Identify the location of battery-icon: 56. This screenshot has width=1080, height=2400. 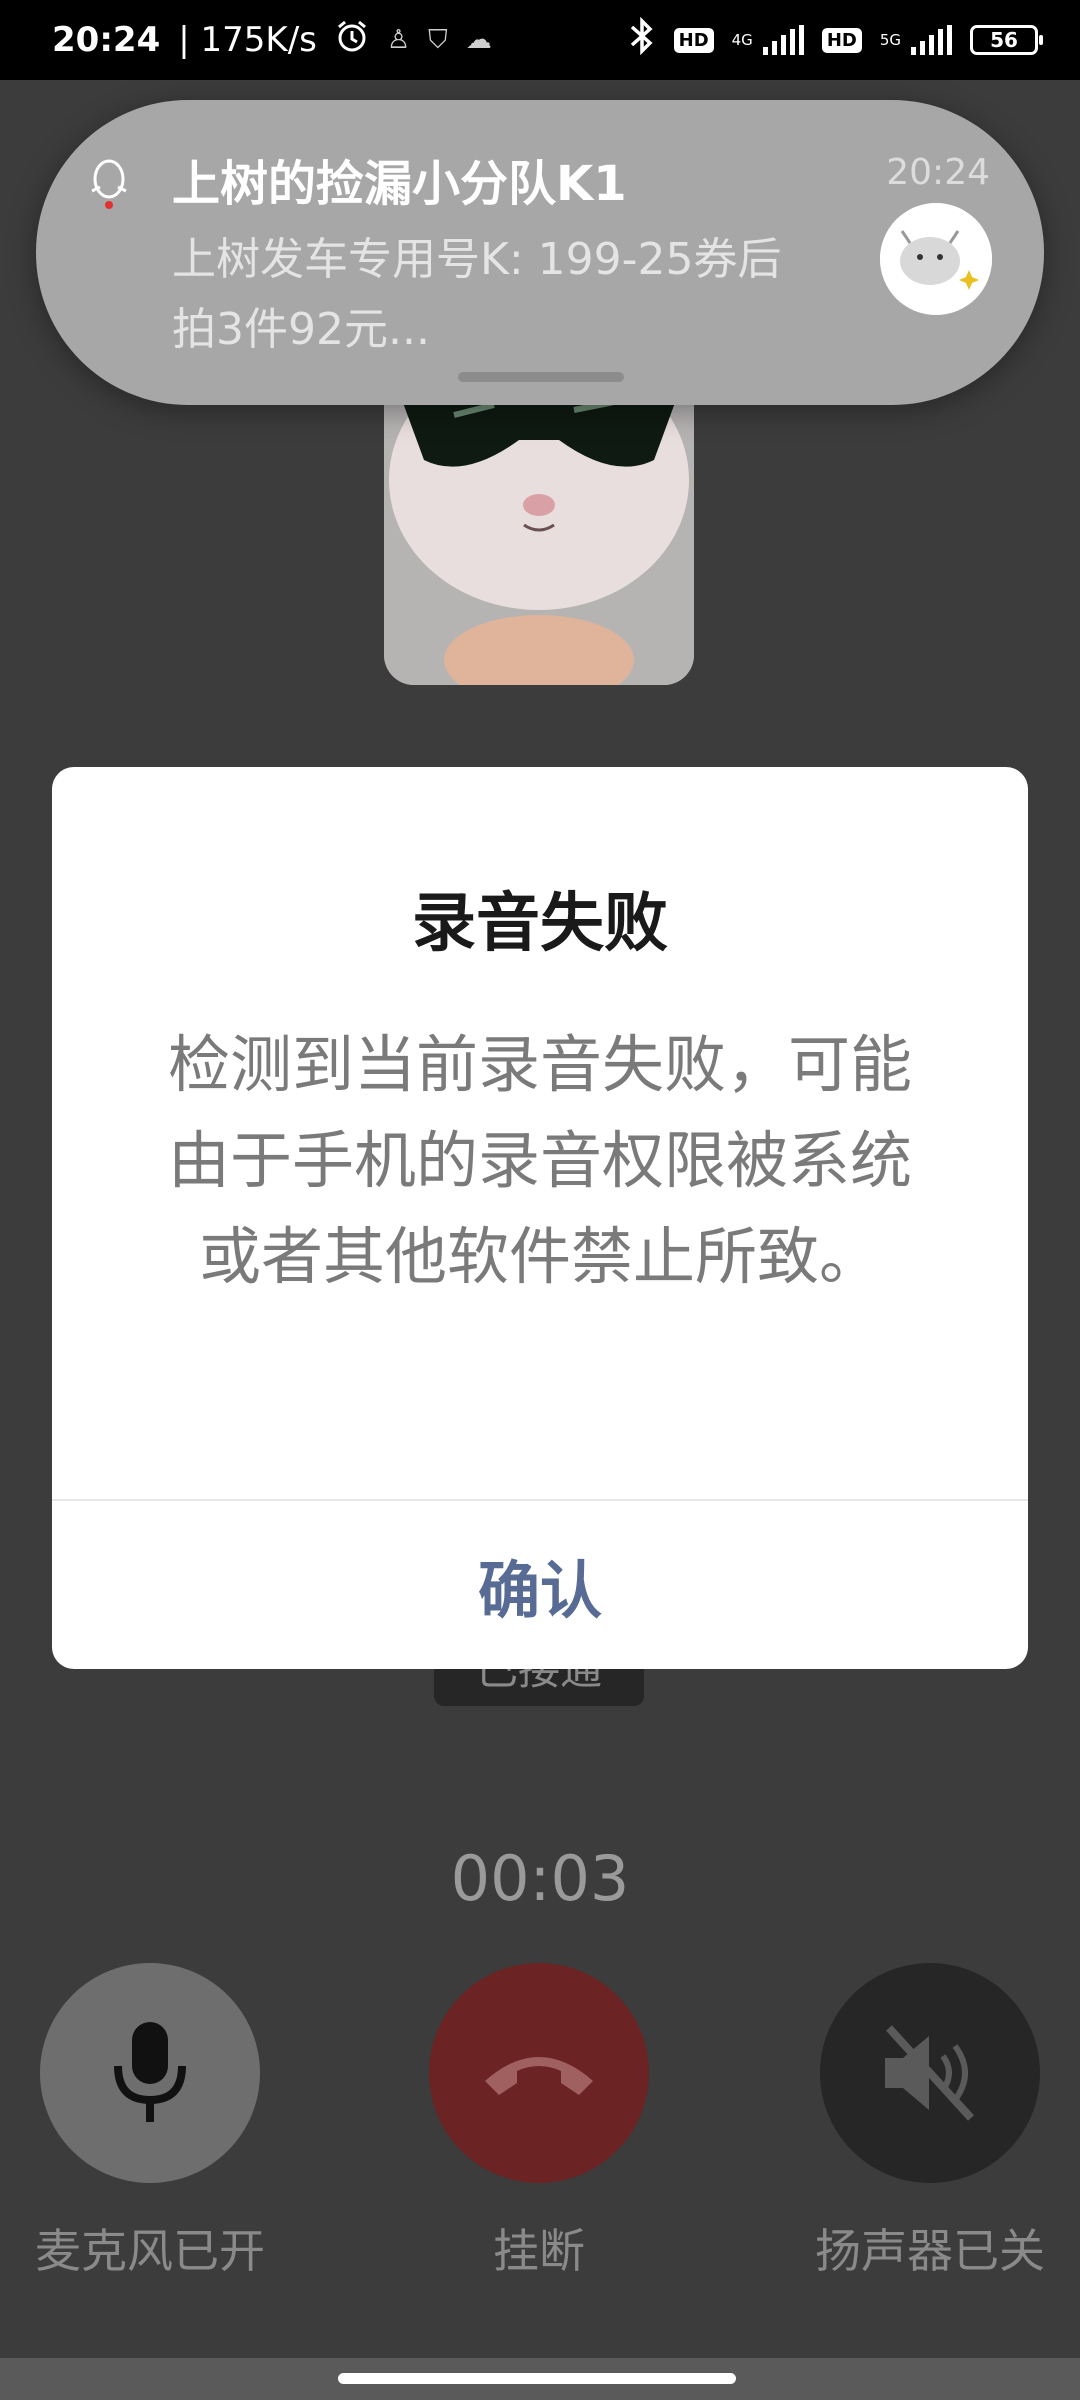
(1006, 40).